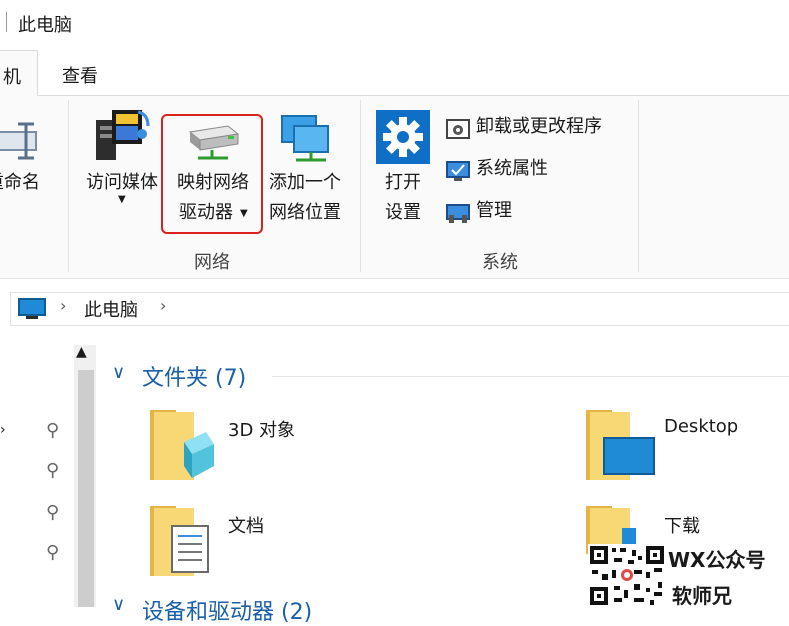 Image resolution: width=789 pixels, height=626 pixels. What do you see at coordinates (305, 213) in the screenshot?
I see `add-network-location-label-2: 网络位置` at bounding box center [305, 213].